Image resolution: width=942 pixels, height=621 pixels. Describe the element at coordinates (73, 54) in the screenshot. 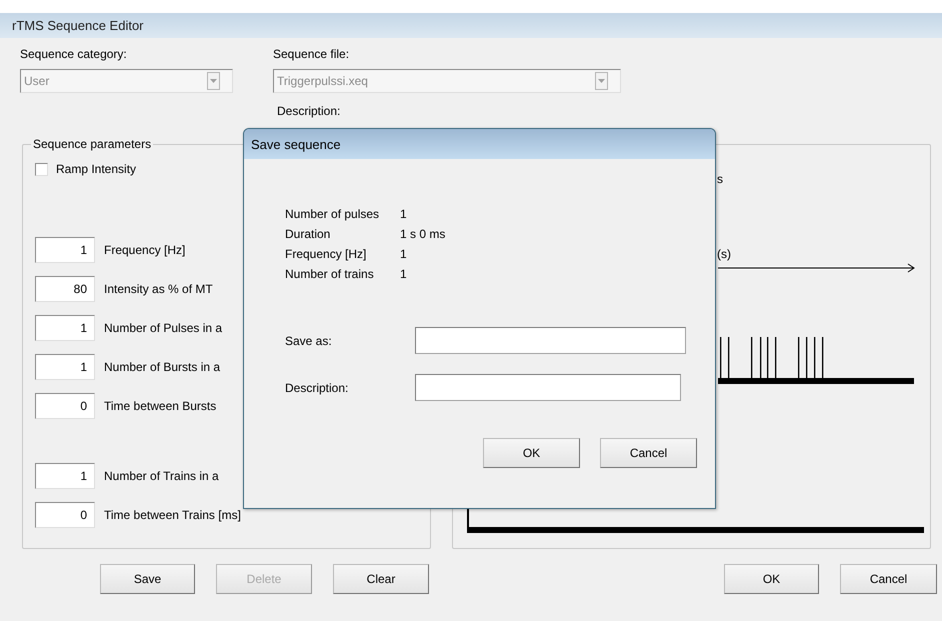

I see `field-label: Sequence category:` at that location.